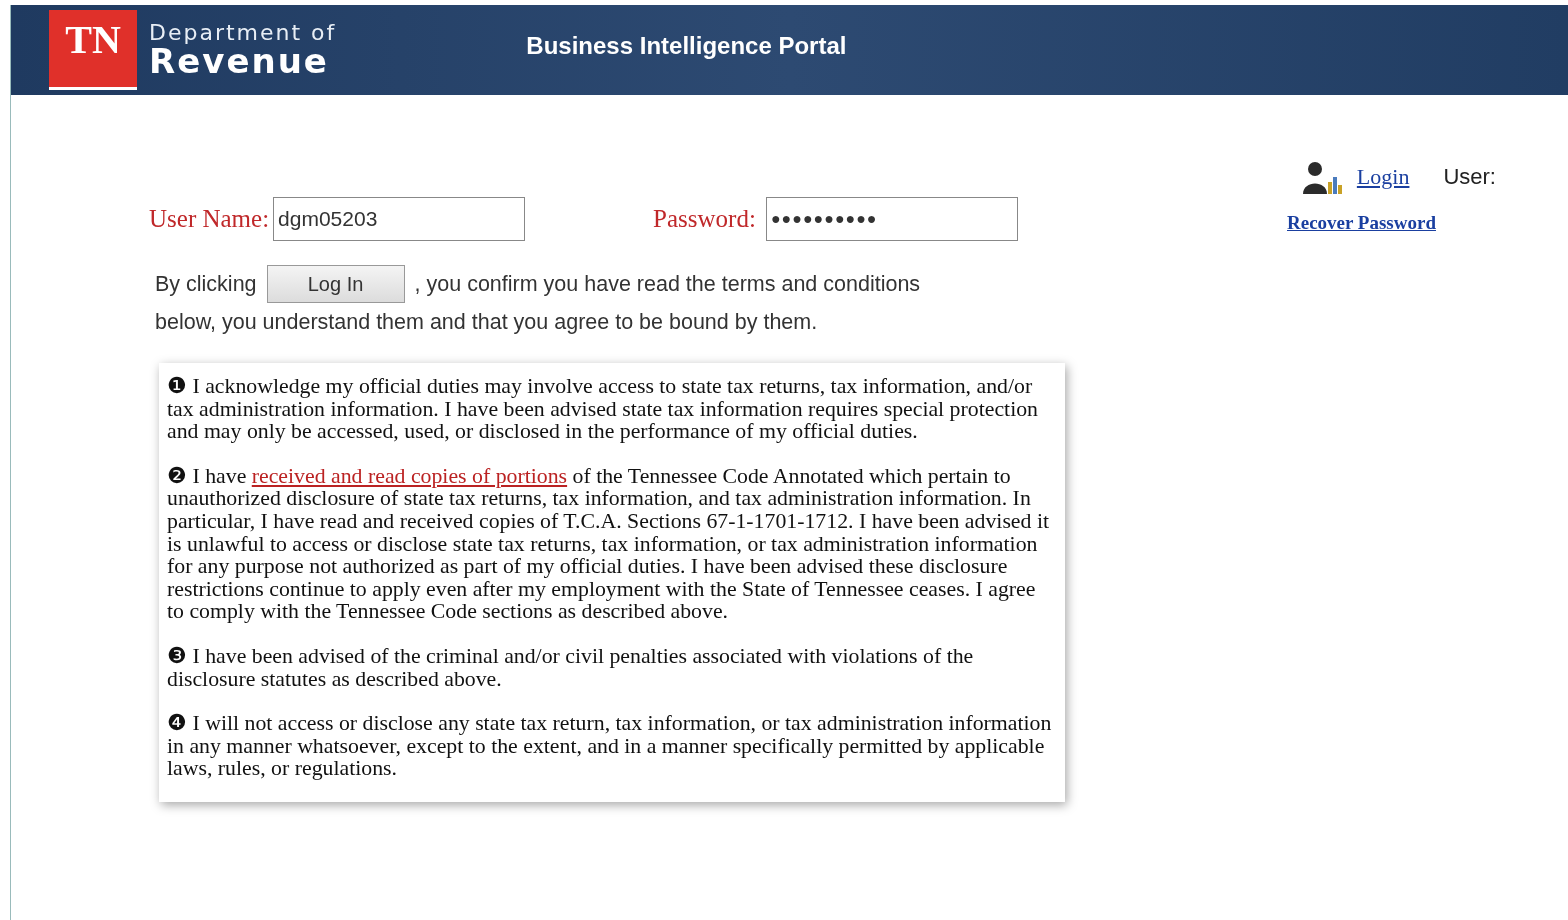  Describe the element at coordinates (486, 322) in the screenshot. I see `consent-text: below, you understand them and that you agree to be bound by them.` at that location.